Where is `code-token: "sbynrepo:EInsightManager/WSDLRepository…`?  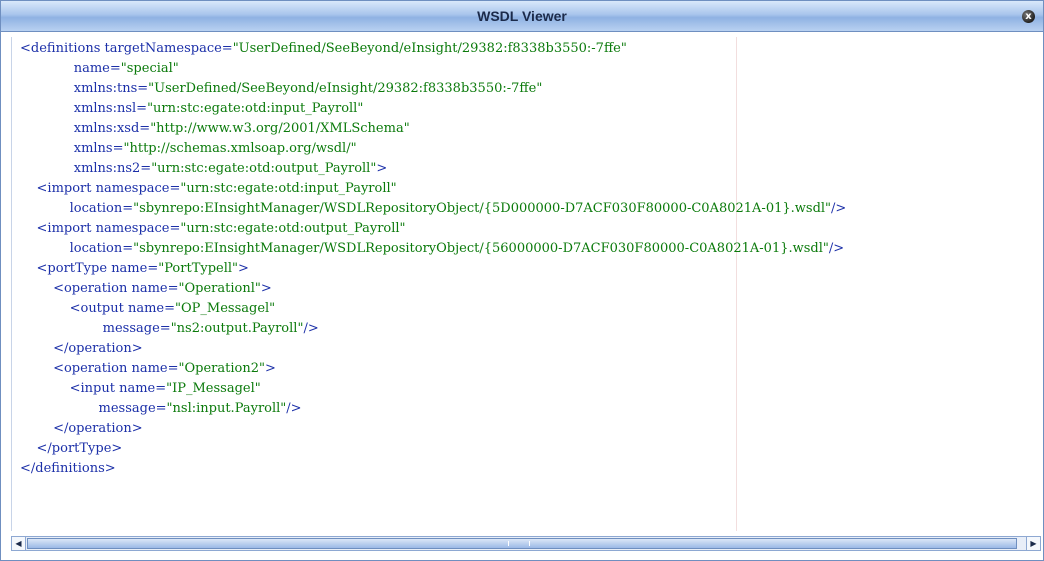 code-token: "sbynrepo:EInsightManager/WSDLRepository… is located at coordinates (481, 248).